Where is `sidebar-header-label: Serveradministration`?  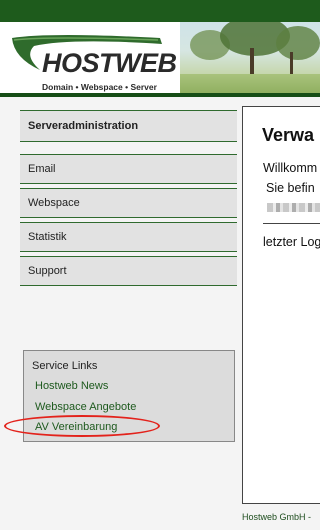 sidebar-header-label: Serveradministration is located at coordinates (83, 126).